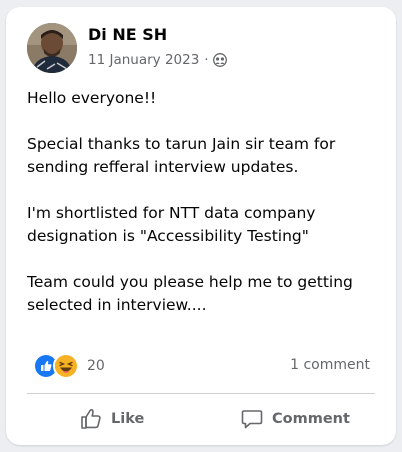  I want to click on comment-label: Comment, so click(311, 419).